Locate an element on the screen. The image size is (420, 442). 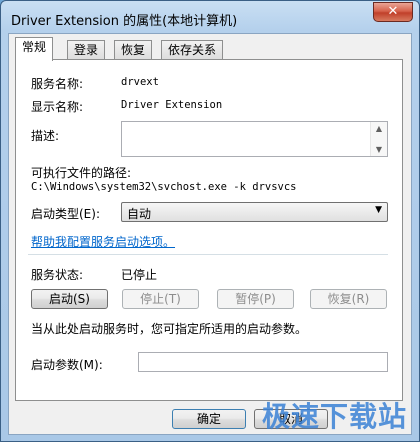
chevron-down-icon: ▼ is located at coordinates (378, 210).